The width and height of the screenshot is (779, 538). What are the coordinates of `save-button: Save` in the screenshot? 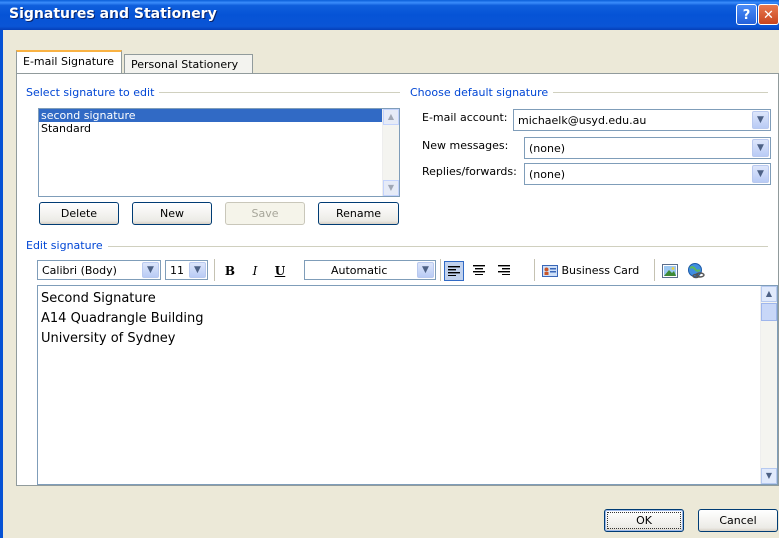 It's located at (265, 213).